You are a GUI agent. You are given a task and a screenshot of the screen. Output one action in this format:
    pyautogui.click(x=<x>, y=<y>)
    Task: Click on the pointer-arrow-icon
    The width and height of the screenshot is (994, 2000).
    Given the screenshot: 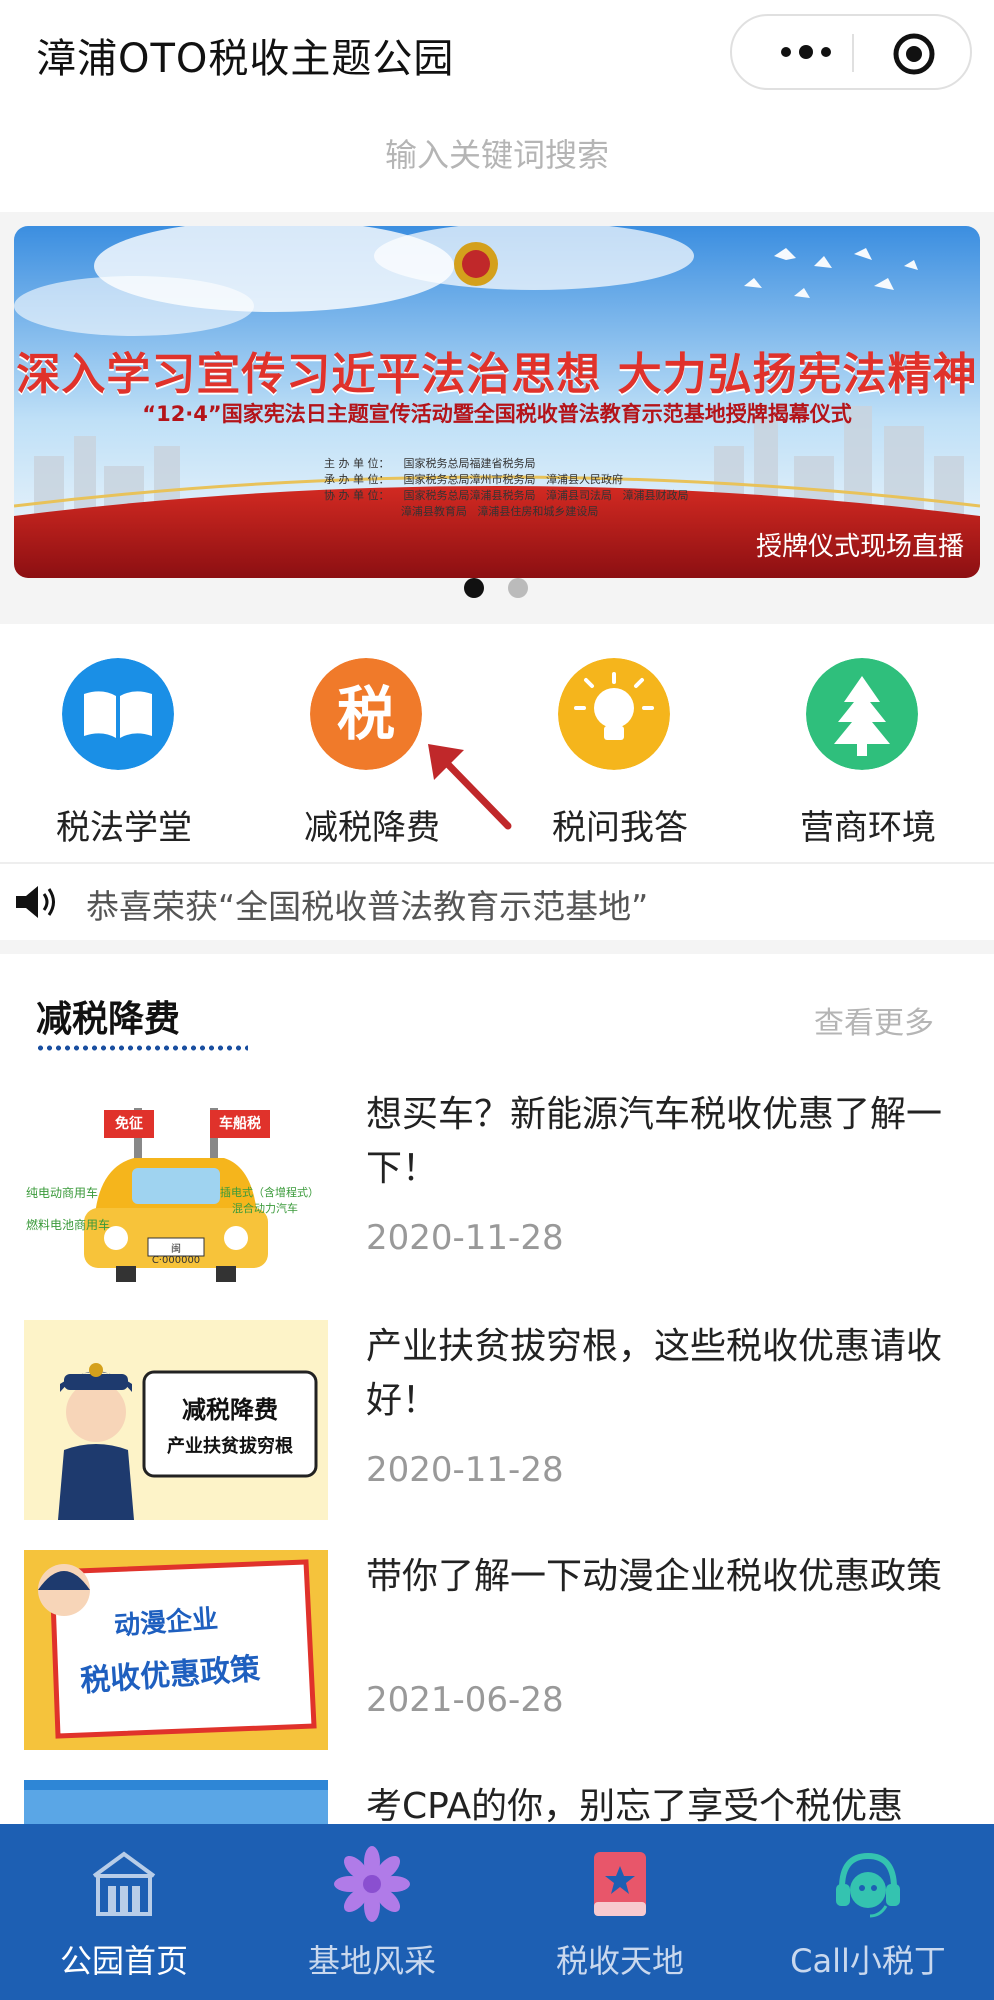 What is the action you would take?
    pyautogui.click(x=470, y=787)
    